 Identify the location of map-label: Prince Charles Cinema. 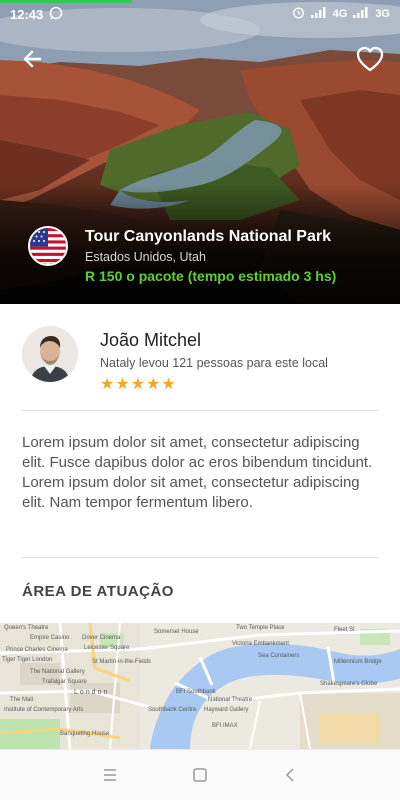
(37, 650).